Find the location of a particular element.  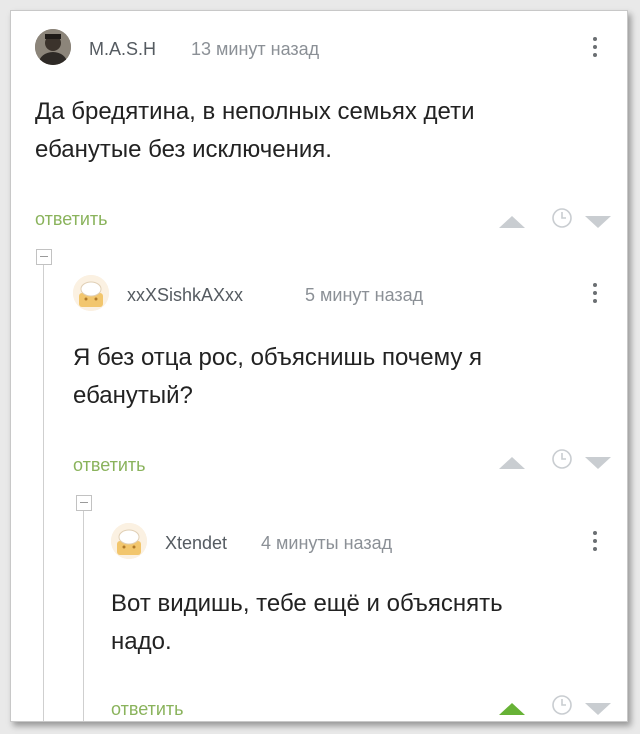

comment-time: 4 минуты назад is located at coordinates (326, 543).